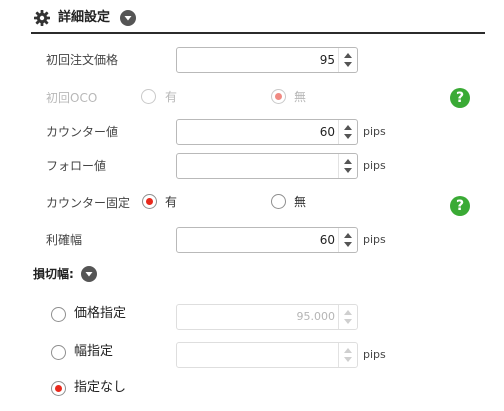  Describe the element at coordinates (53, 274) in the screenshot. I see `stop-loss-title: 損切幅:` at that location.